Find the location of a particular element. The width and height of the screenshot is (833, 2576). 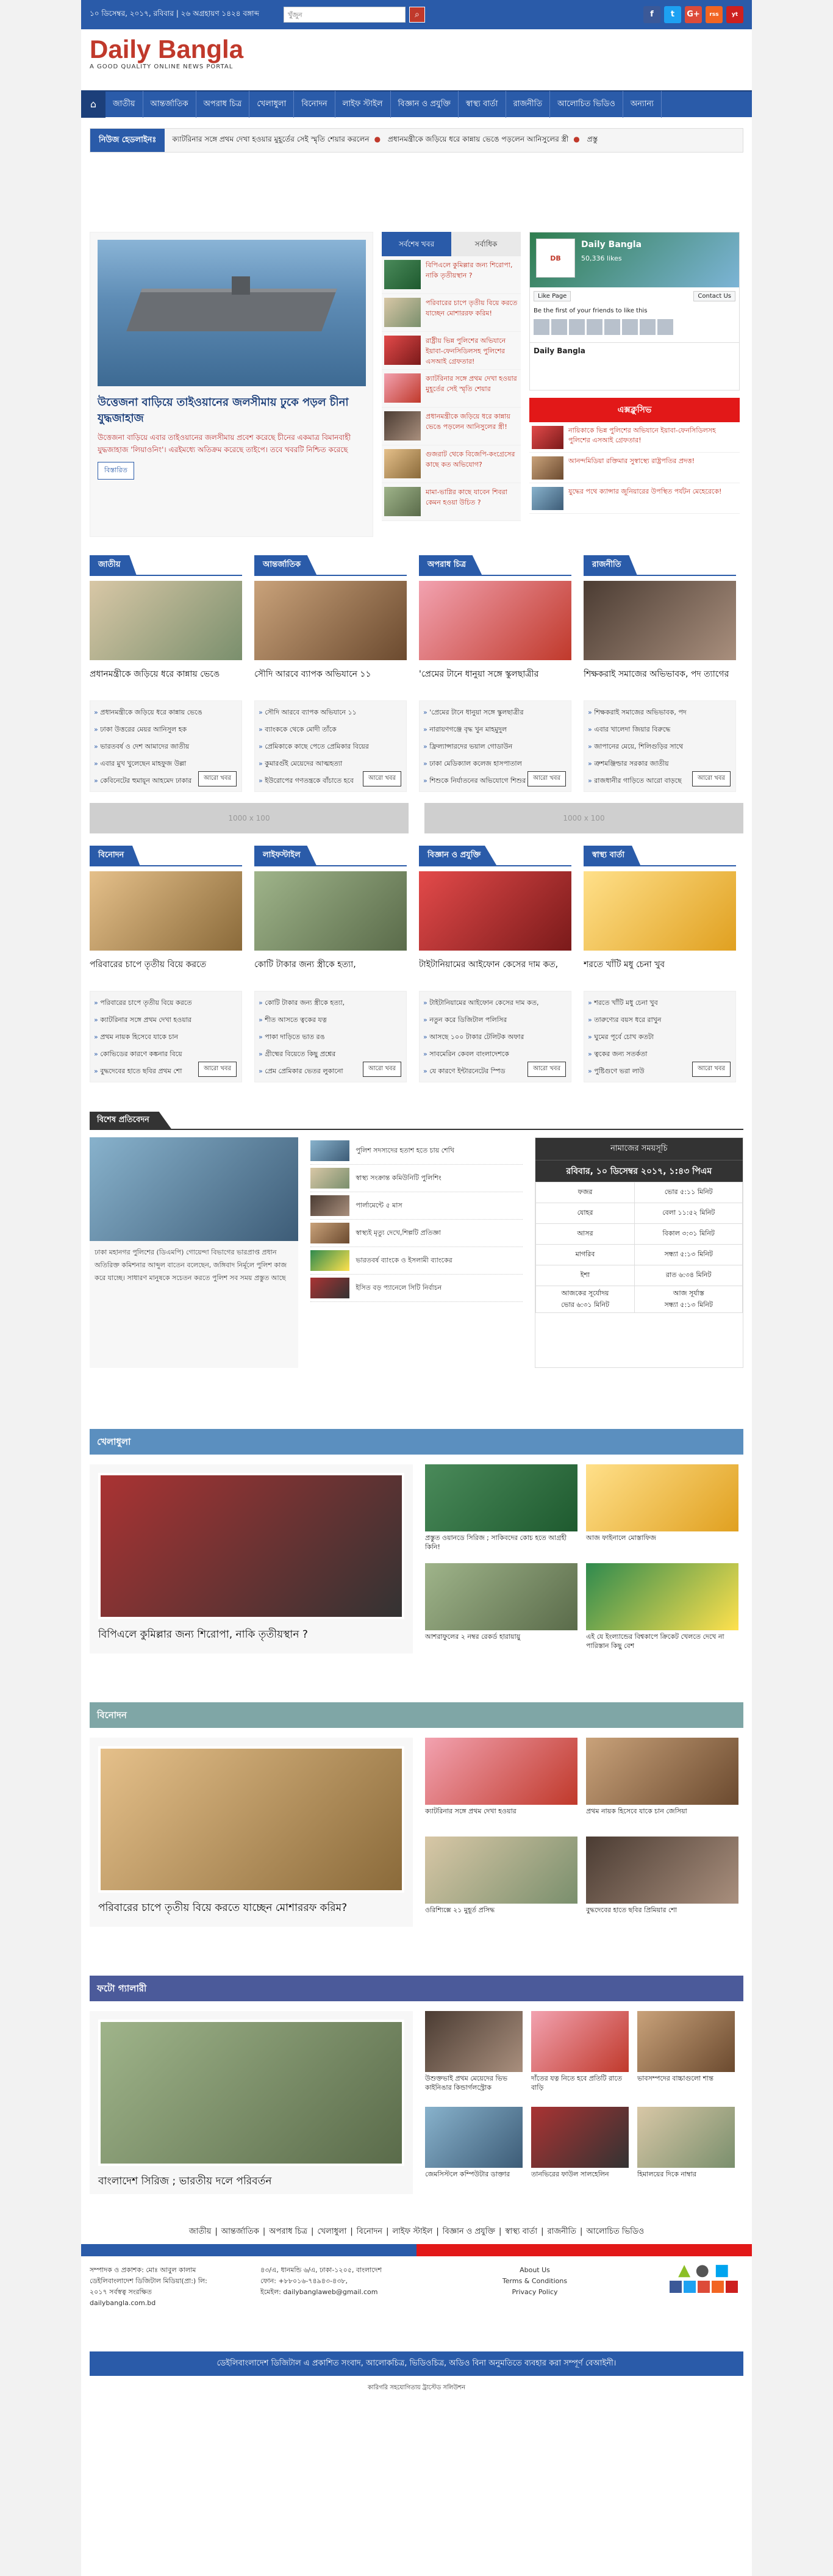

terms-link: Terms & Conditions is located at coordinates (535, 2281).